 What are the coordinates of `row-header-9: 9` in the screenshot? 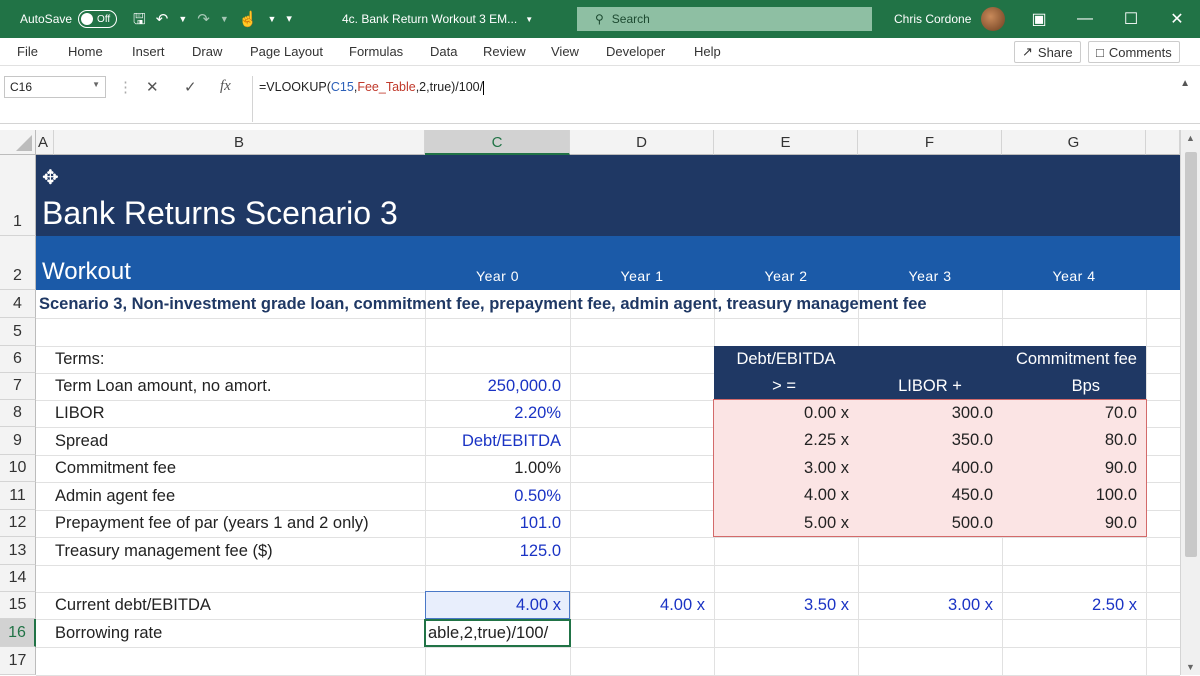 It's located at (18, 441).